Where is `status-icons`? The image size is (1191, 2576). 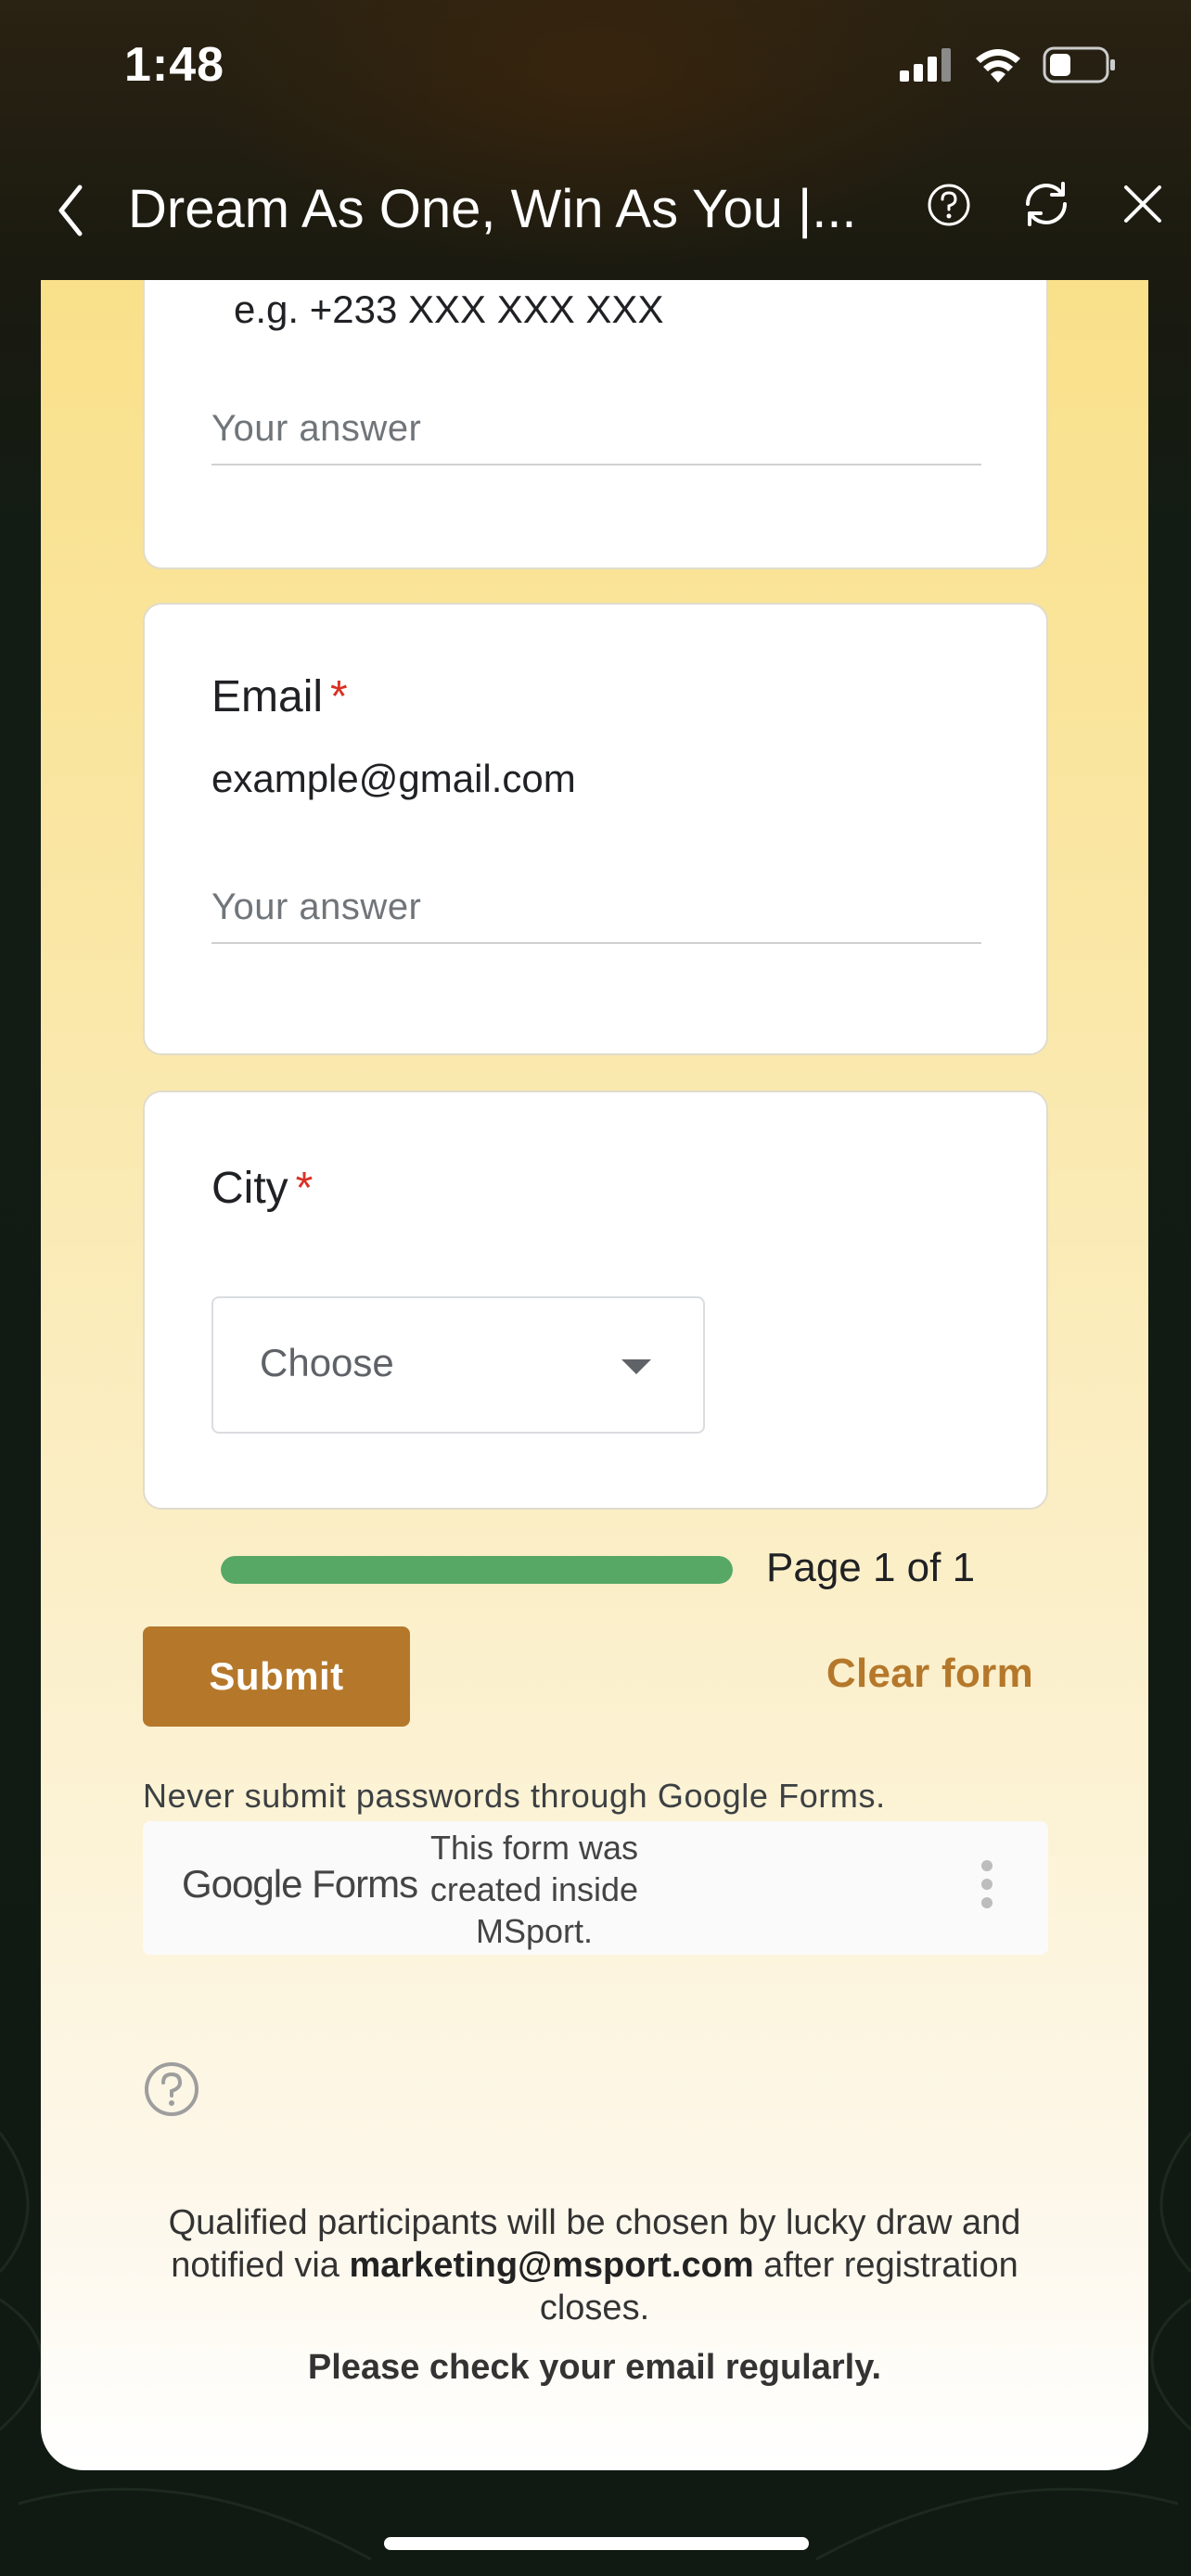
status-icons is located at coordinates (1008, 64).